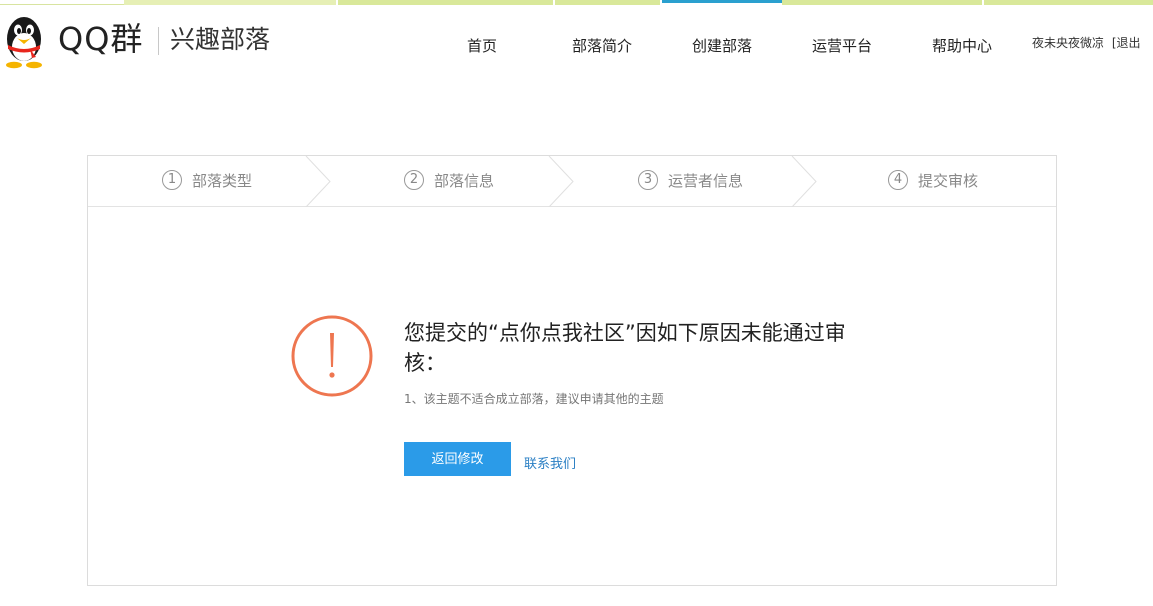 Image resolution: width=1153 pixels, height=606 pixels. I want to click on step-progress-bar: 1 部落类型 2 部落信息 3 运营者信息 4 提交审核, so click(572, 181).